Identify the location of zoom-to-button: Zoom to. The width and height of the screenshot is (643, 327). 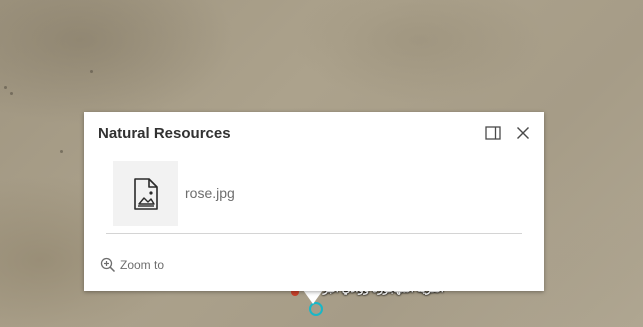
(132, 265).